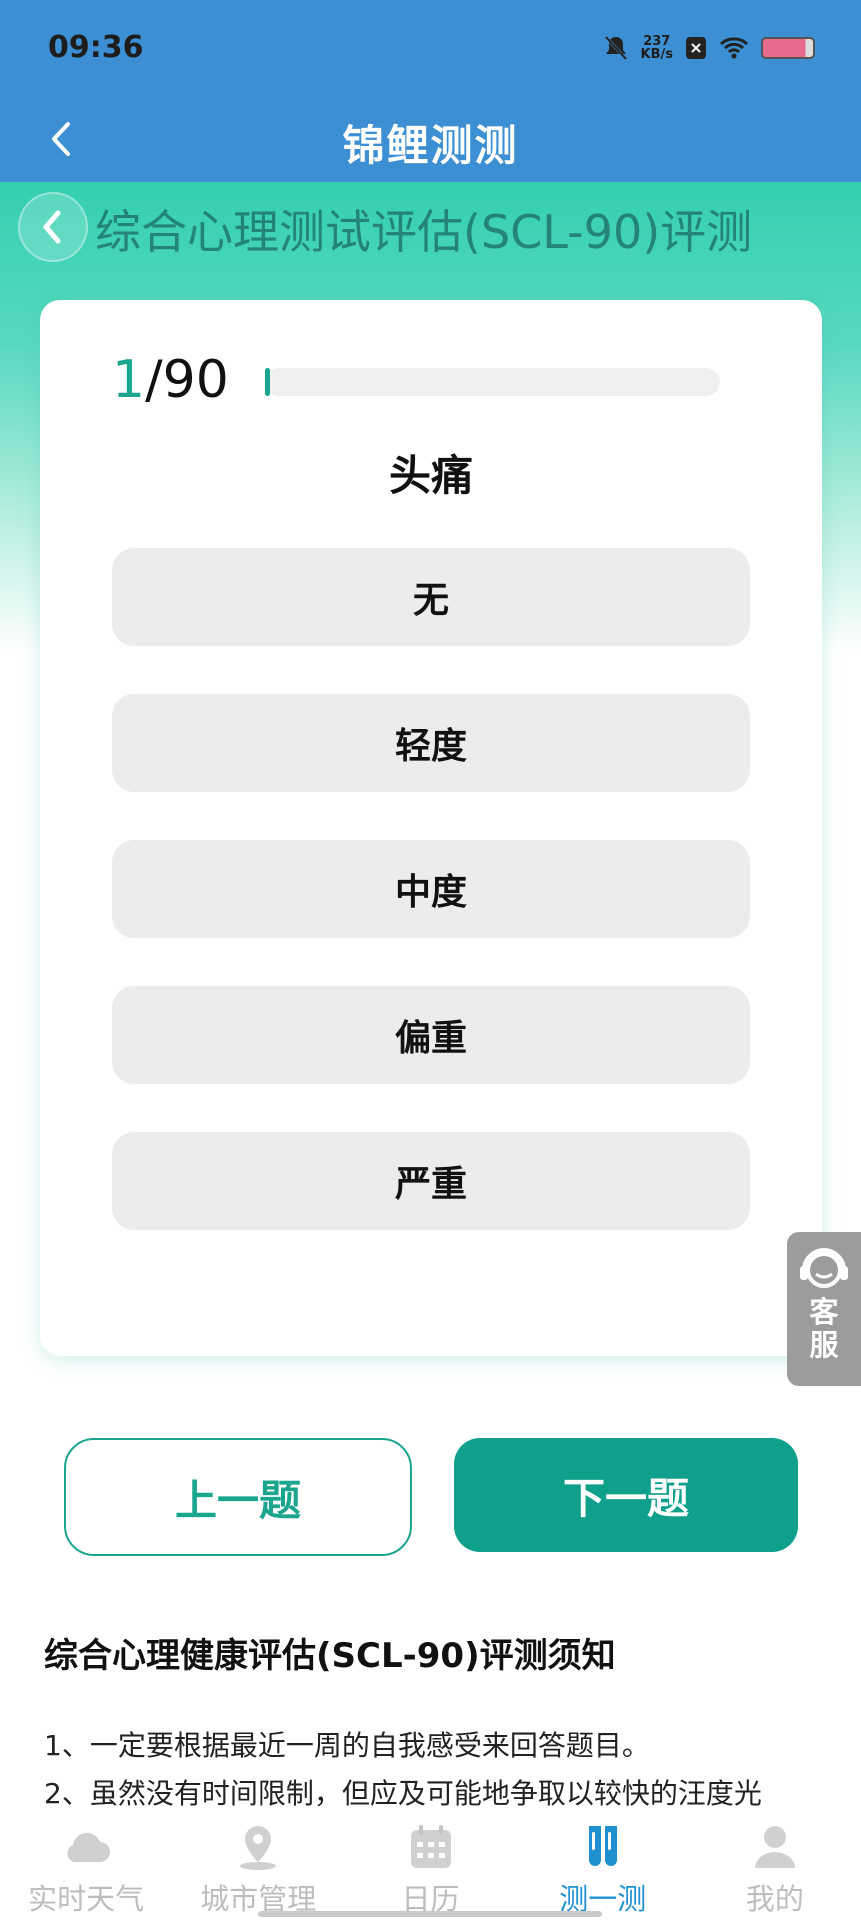  What do you see at coordinates (403, 1793) in the screenshot?
I see `notice-line: 2、虽然没有时间限制，但应及可能地争取以较快的汪度光` at bounding box center [403, 1793].